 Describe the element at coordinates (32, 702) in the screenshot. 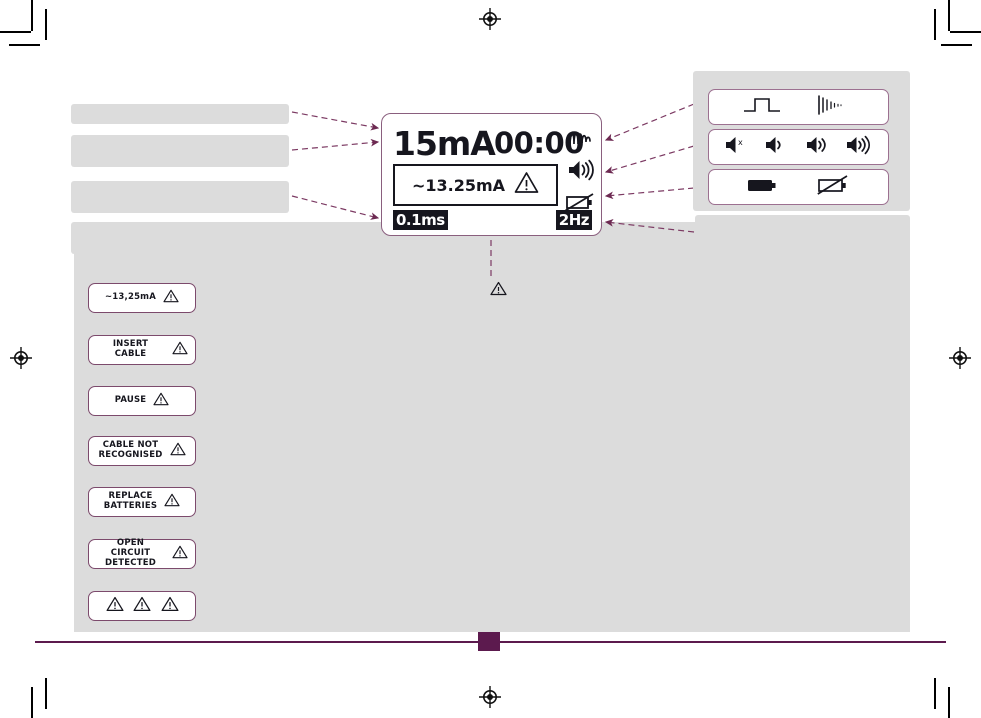

I see `crop-mark-bl-v` at that location.